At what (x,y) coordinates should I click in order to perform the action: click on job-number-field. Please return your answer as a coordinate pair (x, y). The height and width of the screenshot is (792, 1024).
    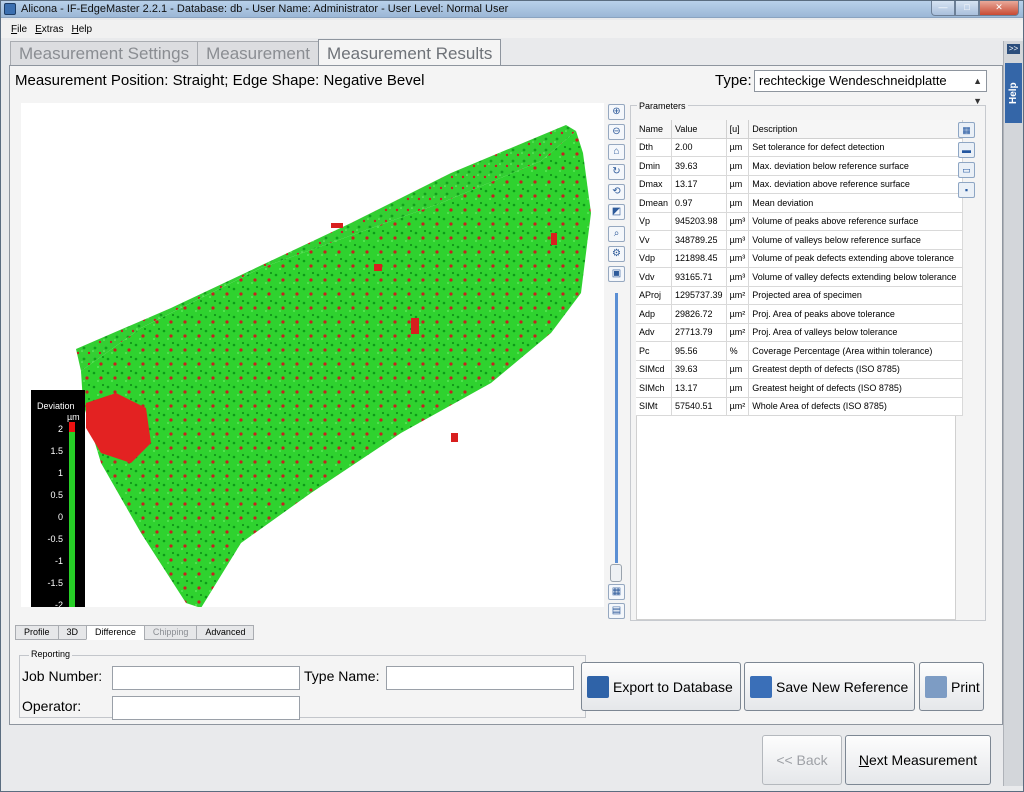
    Looking at the image, I should click on (206, 678).